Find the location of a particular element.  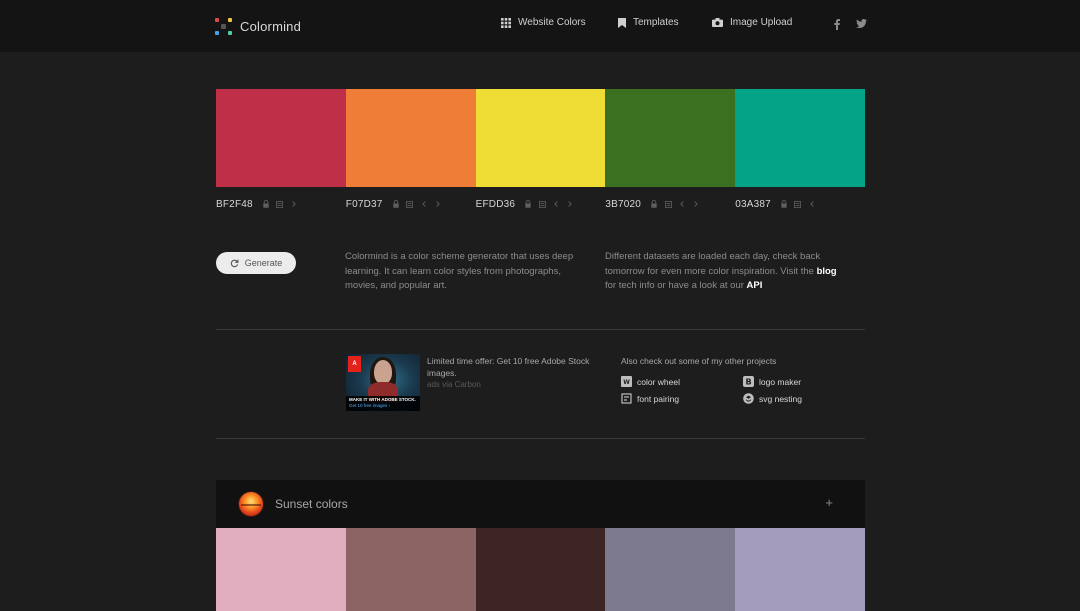

refresh-icon is located at coordinates (234, 263).